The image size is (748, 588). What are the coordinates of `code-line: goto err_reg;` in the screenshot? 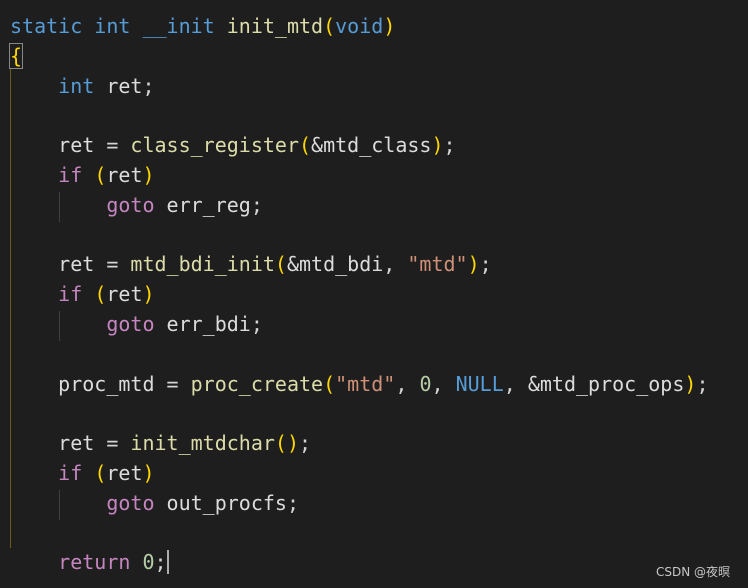 It's located at (354, 206).